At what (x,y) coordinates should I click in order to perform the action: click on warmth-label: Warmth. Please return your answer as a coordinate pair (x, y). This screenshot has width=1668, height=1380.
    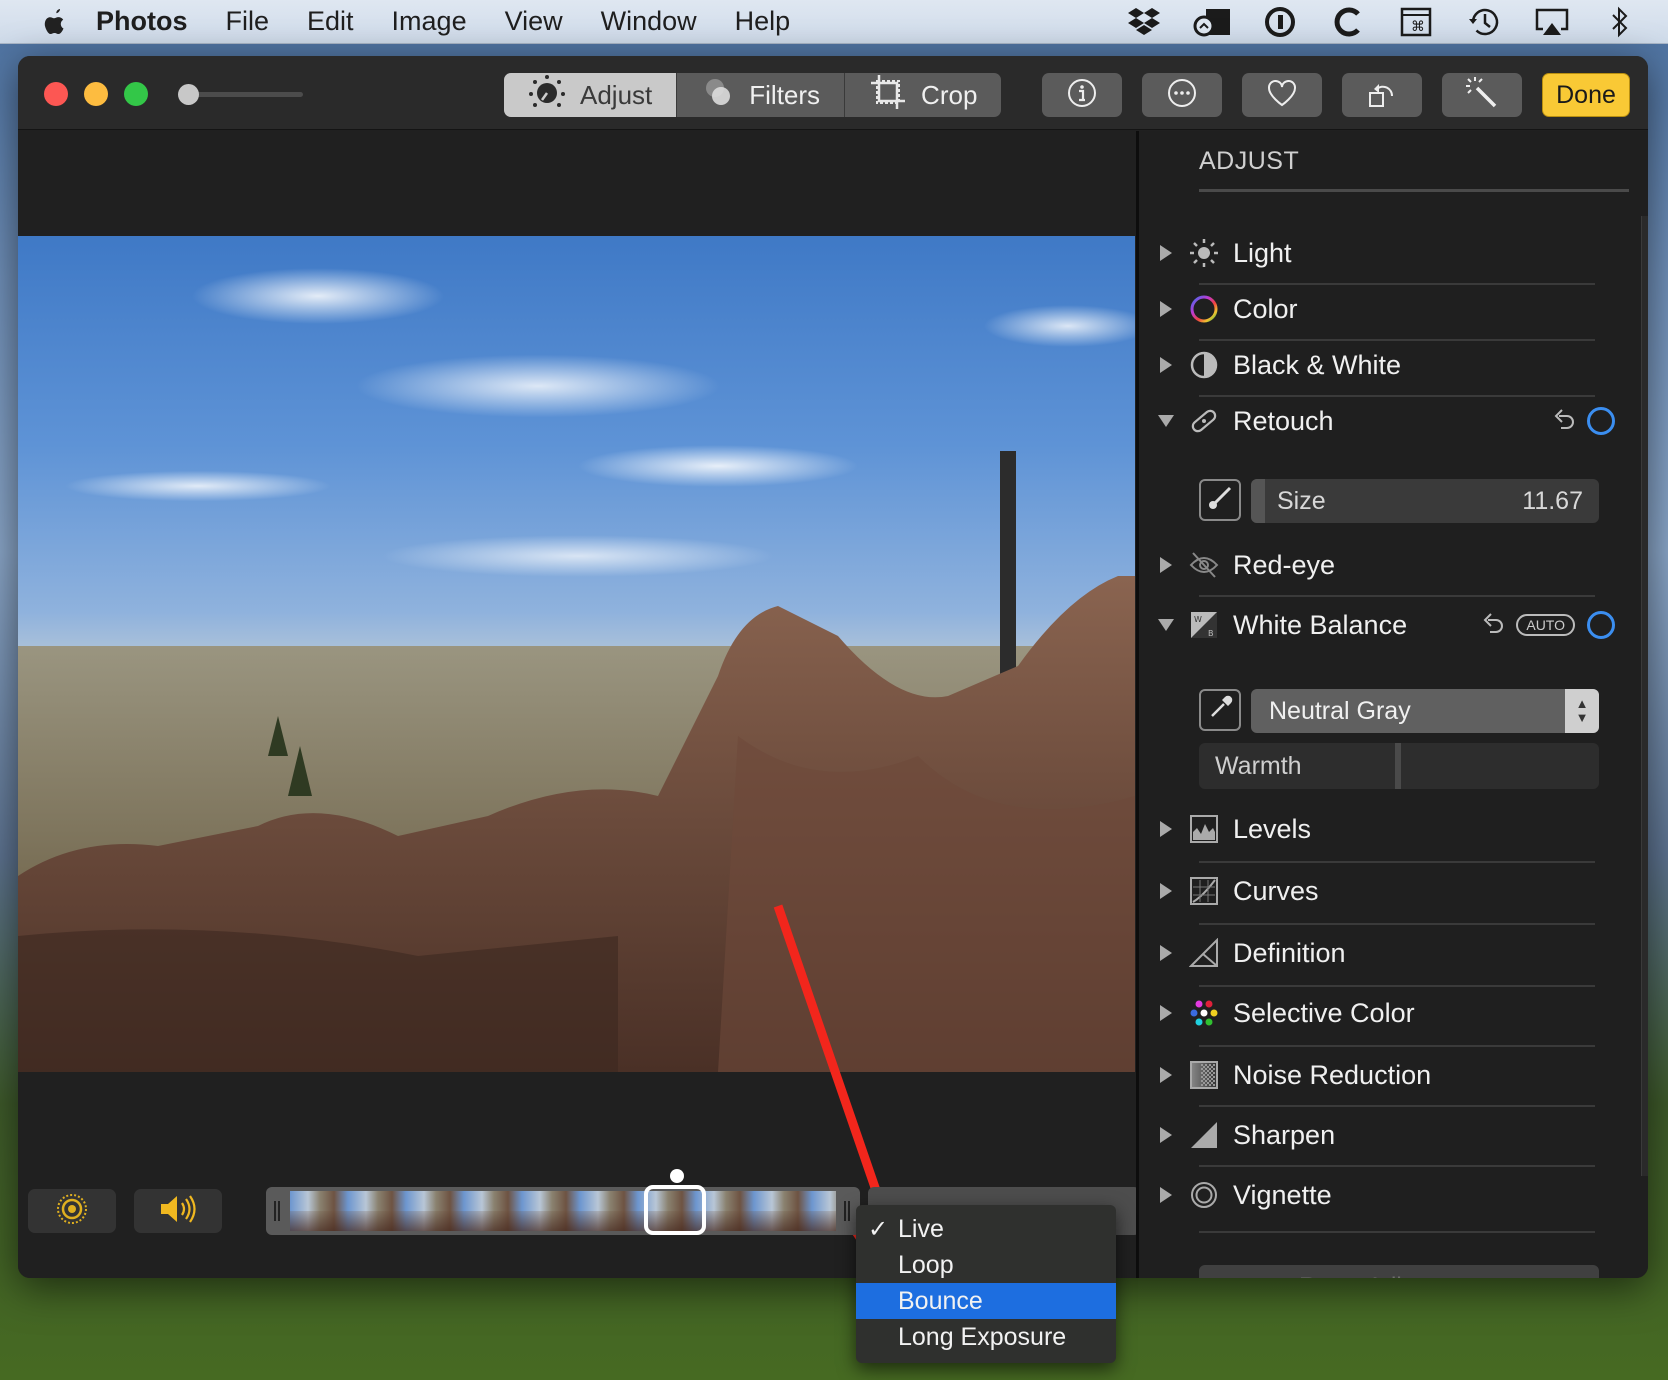
    Looking at the image, I should click on (1258, 765).